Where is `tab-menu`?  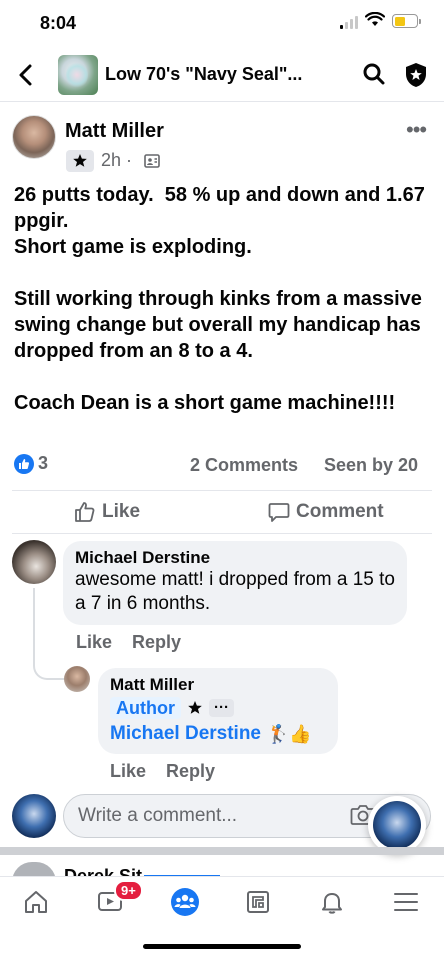 tab-menu is located at coordinates (406, 902).